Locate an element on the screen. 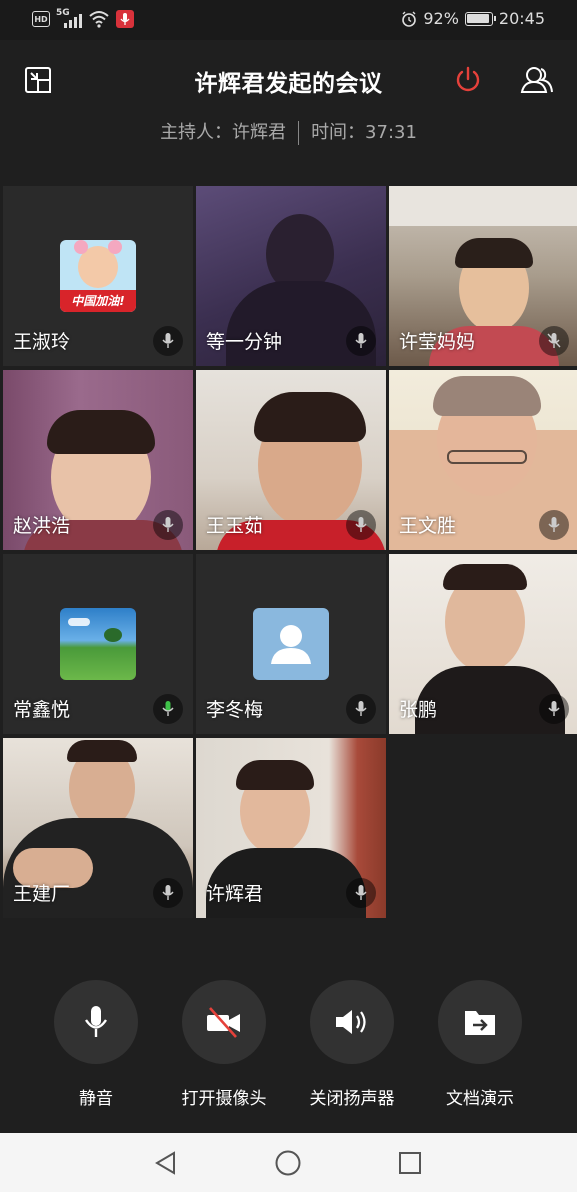 The width and height of the screenshot is (577, 1192). battery-percent: 92% is located at coordinates (441, 18).